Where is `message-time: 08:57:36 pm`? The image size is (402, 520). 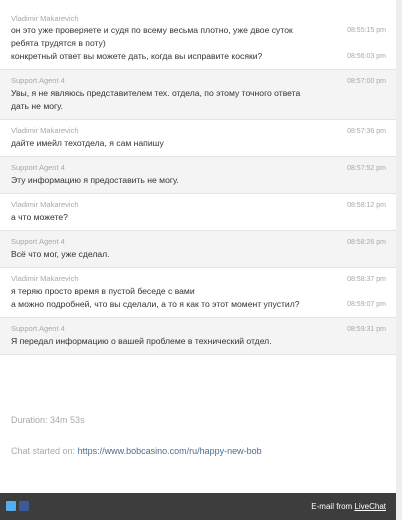 message-time: 08:57:36 pm is located at coordinates (366, 131).